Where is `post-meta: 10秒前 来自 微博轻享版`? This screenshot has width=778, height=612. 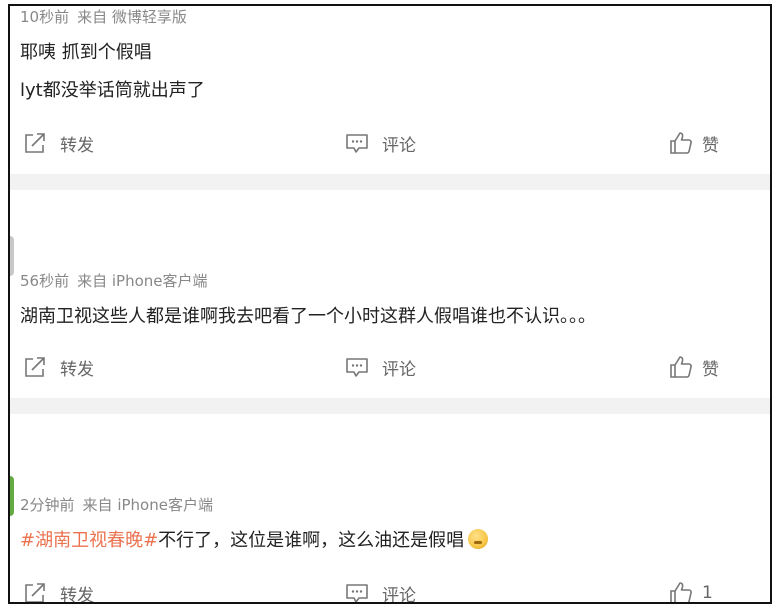 post-meta: 10秒前 来自 微博轻享版 is located at coordinates (103, 16).